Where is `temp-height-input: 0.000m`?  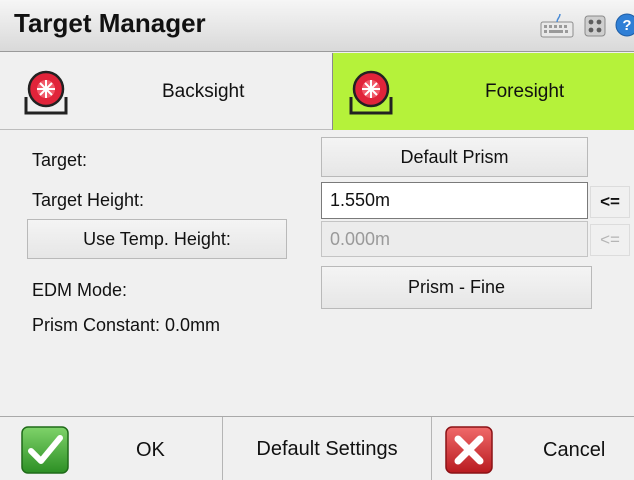 temp-height-input: 0.000m is located at coordinates (454, 239).